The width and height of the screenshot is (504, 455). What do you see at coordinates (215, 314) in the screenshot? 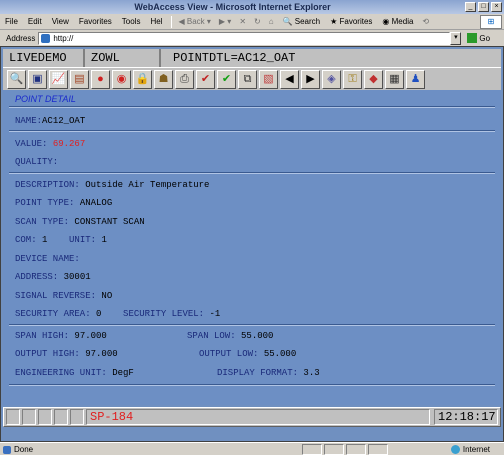
I see `security-level-value: -1` at bounding box center [215, 314].